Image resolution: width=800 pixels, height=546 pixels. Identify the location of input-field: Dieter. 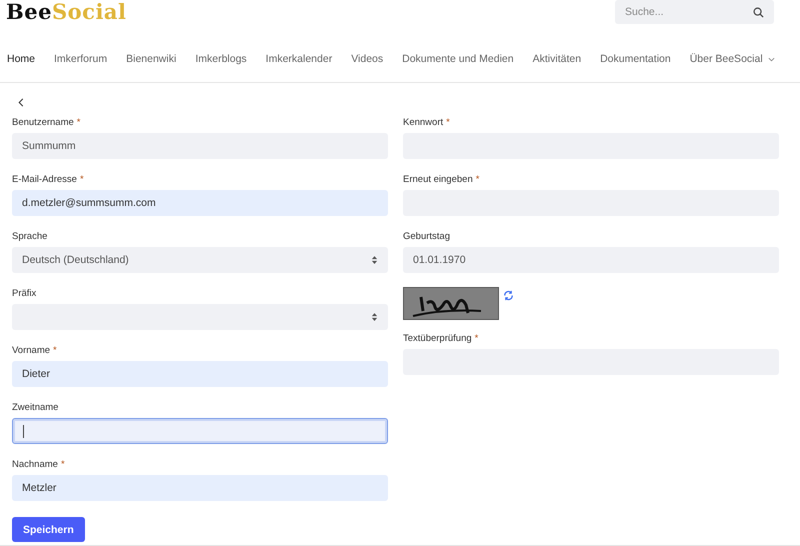
(200, 374).